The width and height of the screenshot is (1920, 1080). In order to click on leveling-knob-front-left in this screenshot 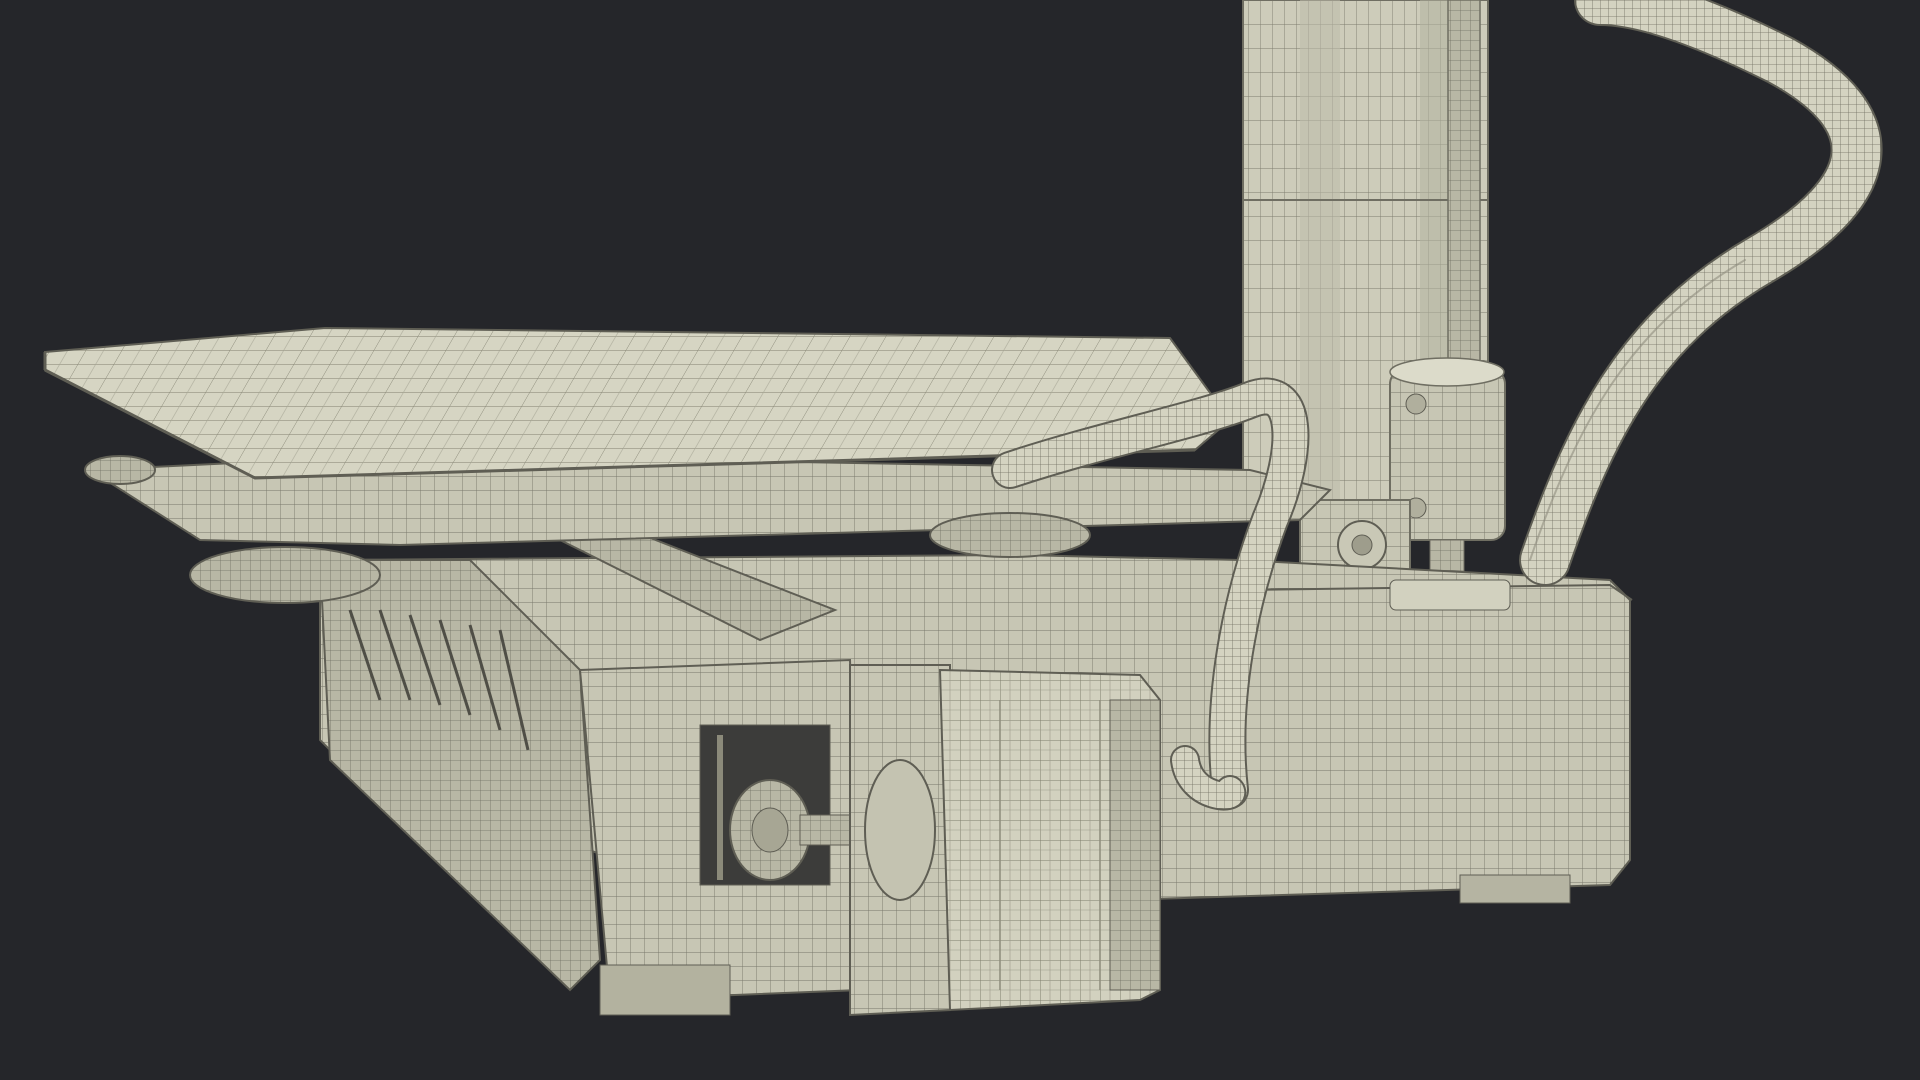, I will do `click(285, 575)`.